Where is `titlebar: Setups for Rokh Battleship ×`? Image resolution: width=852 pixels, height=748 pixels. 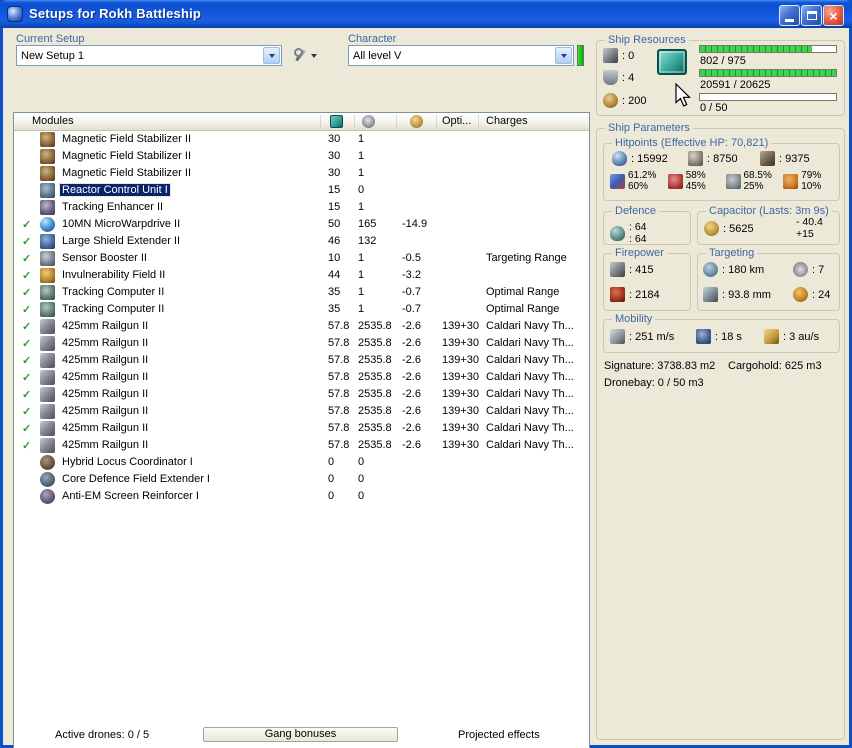 titlebar: Setups for Rokh Battleship × is located at coordinates (426, 14).